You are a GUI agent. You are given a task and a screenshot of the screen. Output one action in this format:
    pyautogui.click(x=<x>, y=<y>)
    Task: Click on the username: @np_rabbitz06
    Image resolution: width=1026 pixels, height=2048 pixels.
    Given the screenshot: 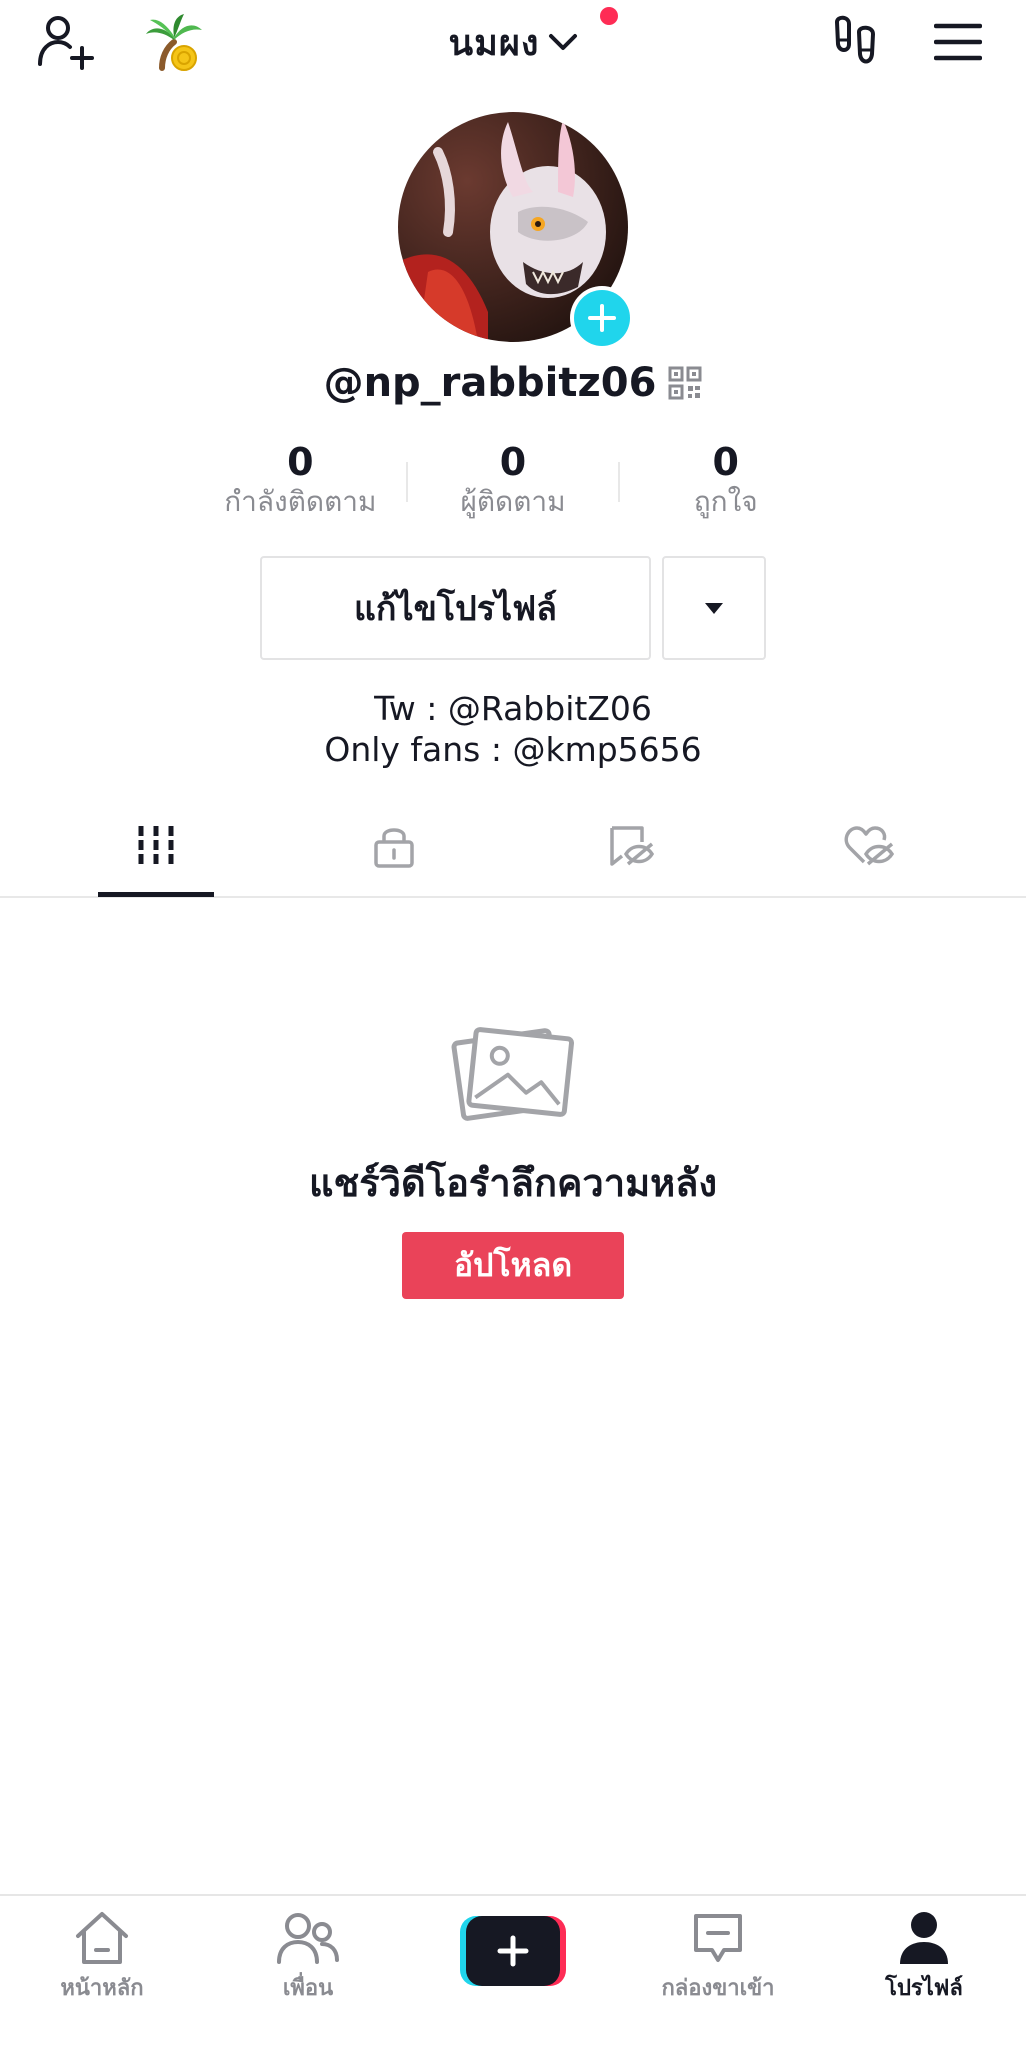 What is the action you would take?
    pyautogui.click(x=490, y=383)
    